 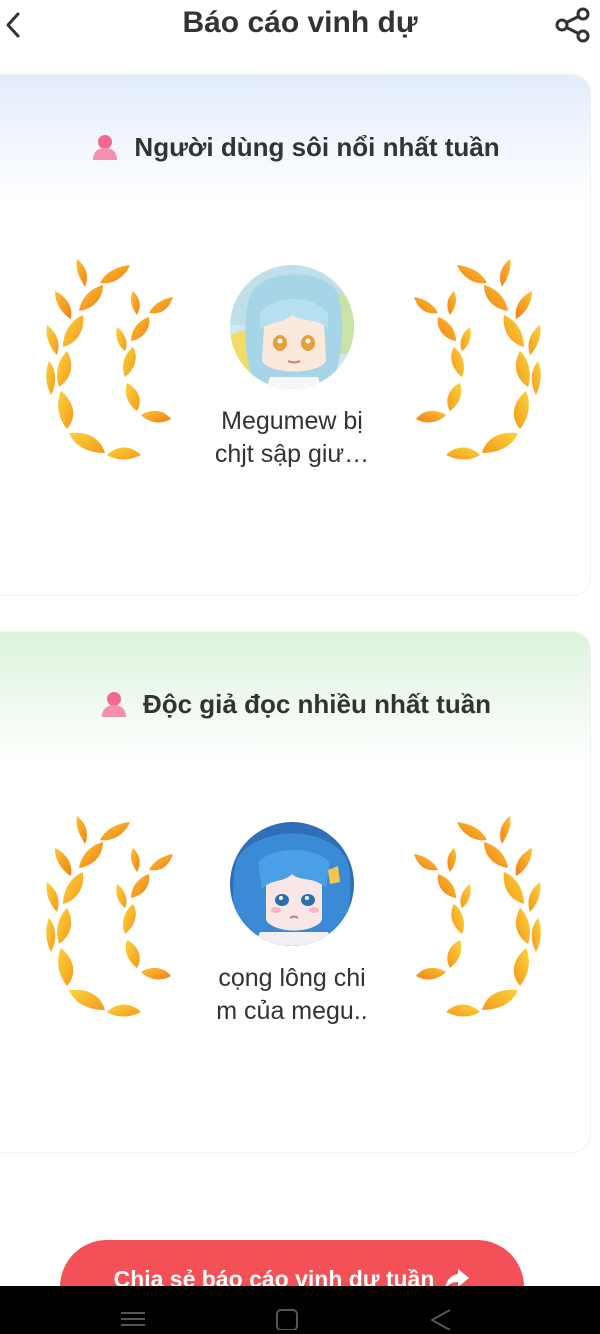 I want to click on card-title: Người dùng sôi nổi nhất tuần, so click(x=317, y=146).